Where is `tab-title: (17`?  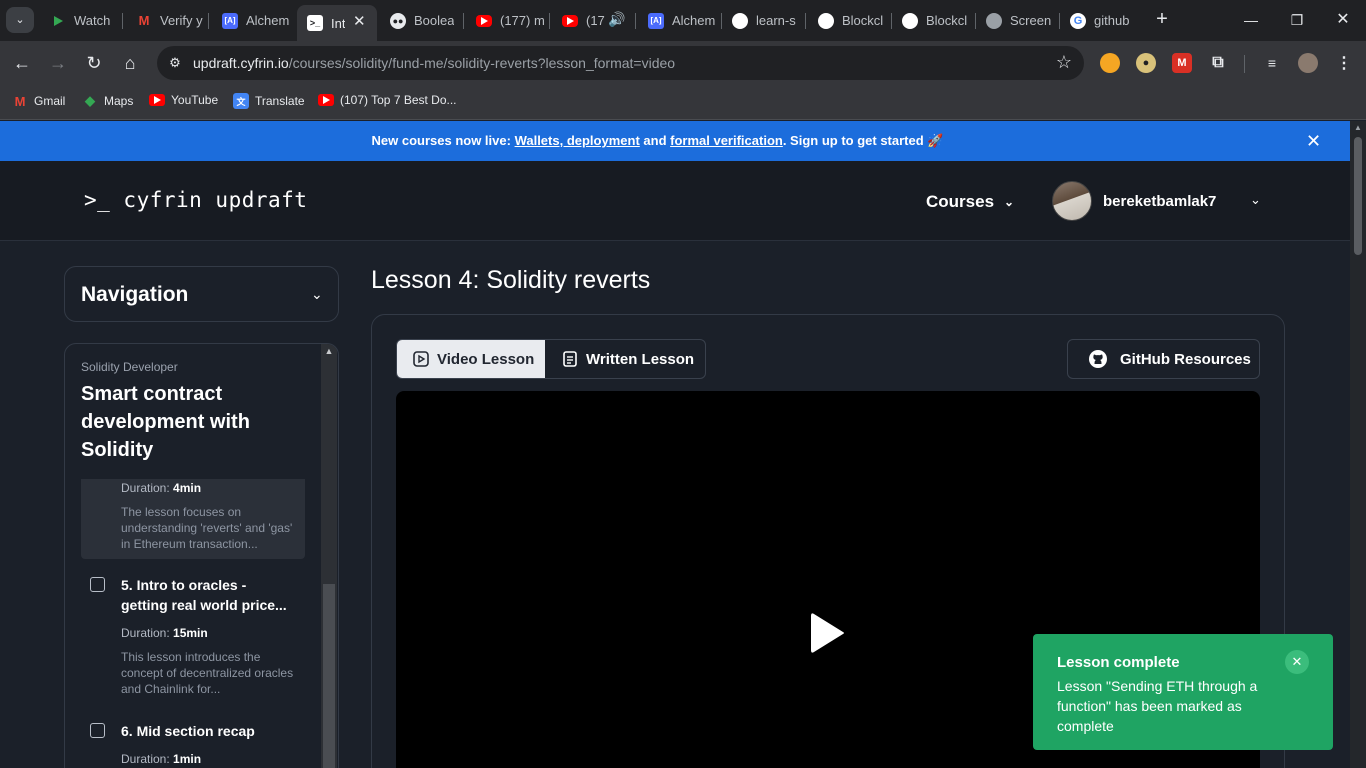 tab-title: (17 is located at coordinates (595, 20).